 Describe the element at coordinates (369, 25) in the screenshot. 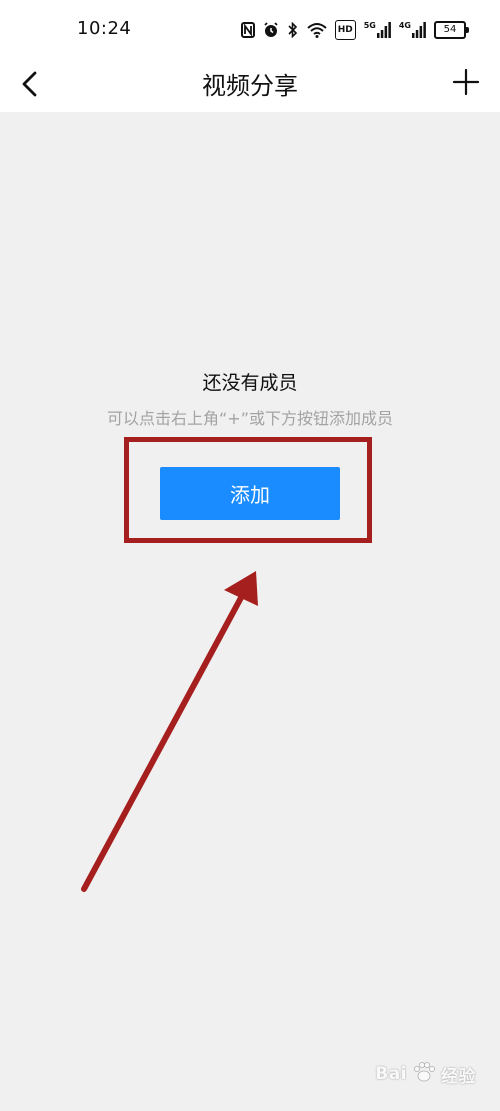

I see `signal-5g-label: 5G` at that location.